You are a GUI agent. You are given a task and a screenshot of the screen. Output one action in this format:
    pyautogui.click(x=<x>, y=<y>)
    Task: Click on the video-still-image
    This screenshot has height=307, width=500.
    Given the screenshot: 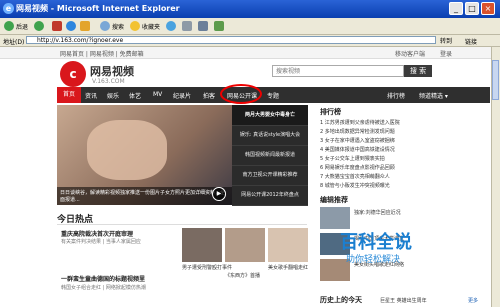 What is the action you would take?
    pyautogui.click(x=127, y=150)
    